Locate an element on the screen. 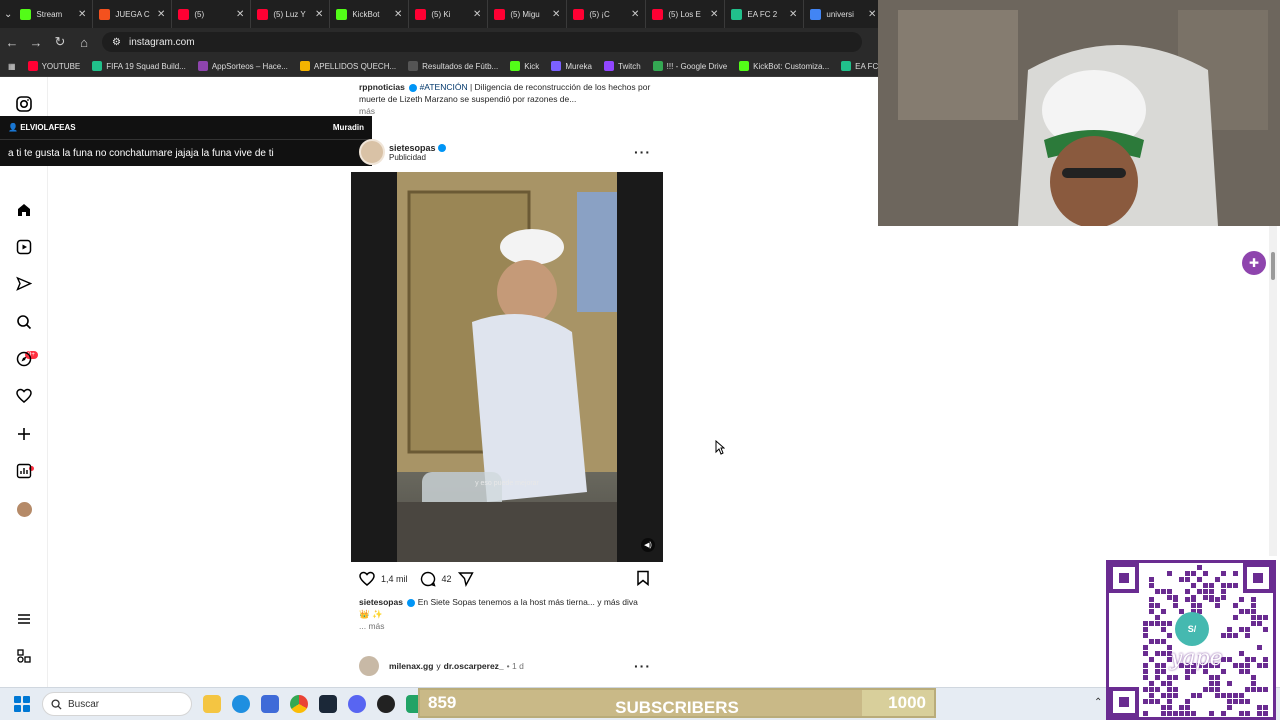 The height and width of the screenshot is (720, 1280). url-field: ⚙ instagram.com is located at coordinates (482, 42).